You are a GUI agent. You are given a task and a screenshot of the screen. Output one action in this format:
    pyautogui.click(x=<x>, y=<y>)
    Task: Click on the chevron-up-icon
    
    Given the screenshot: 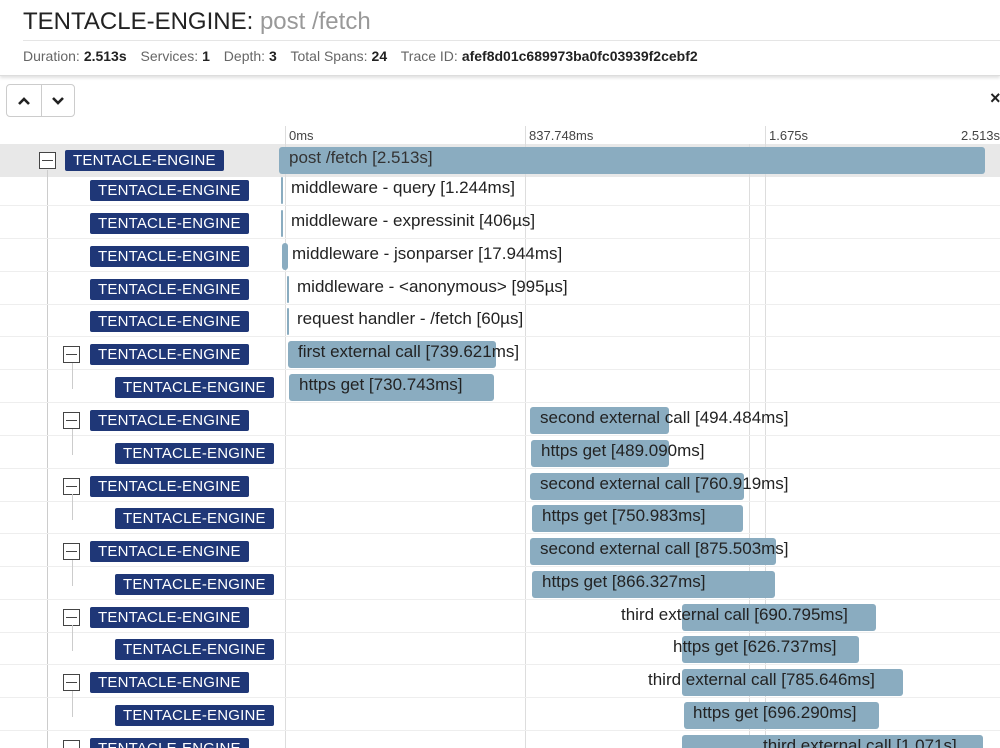 What is the action you would take?
    pyautogui.click(x=23, y=100)
    